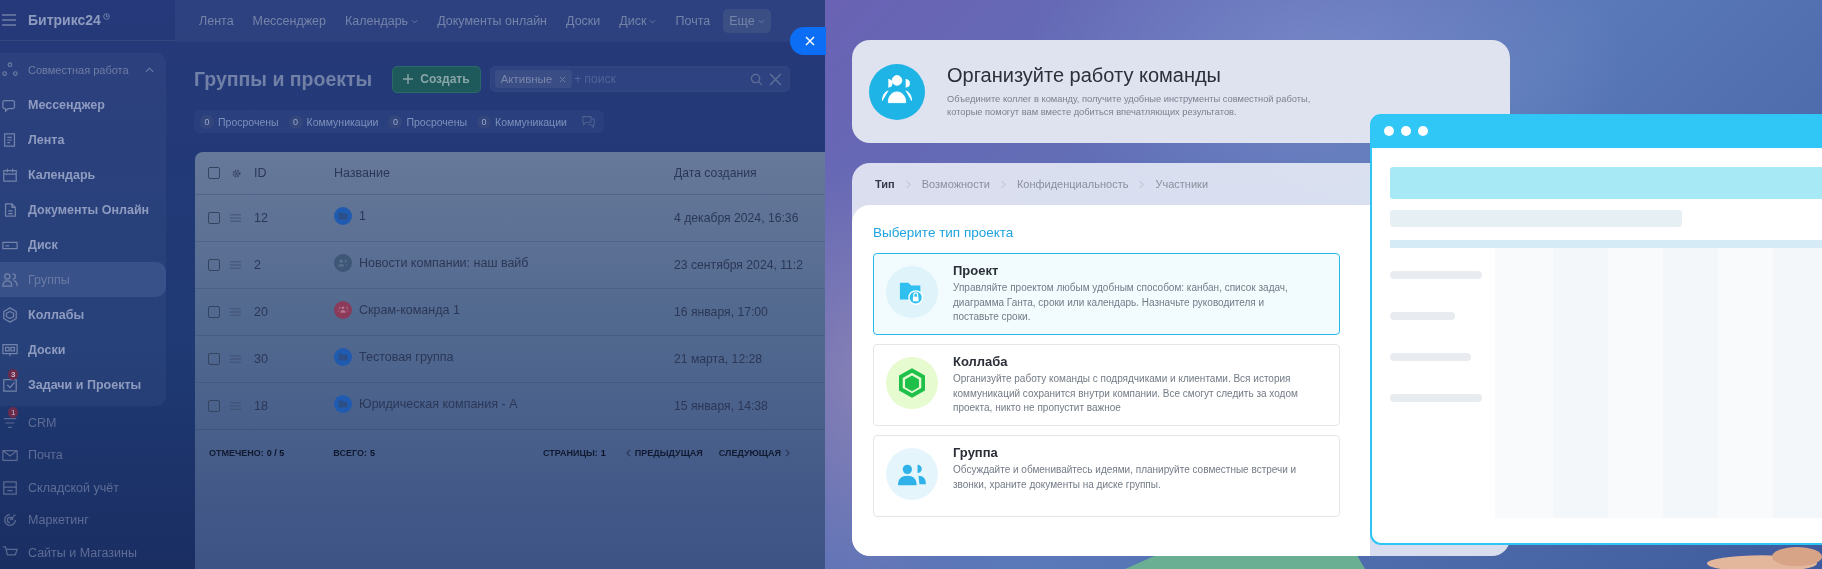 This screenshot has width=1822, height=569. Describe the element at coordinates (747, 21) in the screenshot. I see `nav-tab: Еще` at that location.